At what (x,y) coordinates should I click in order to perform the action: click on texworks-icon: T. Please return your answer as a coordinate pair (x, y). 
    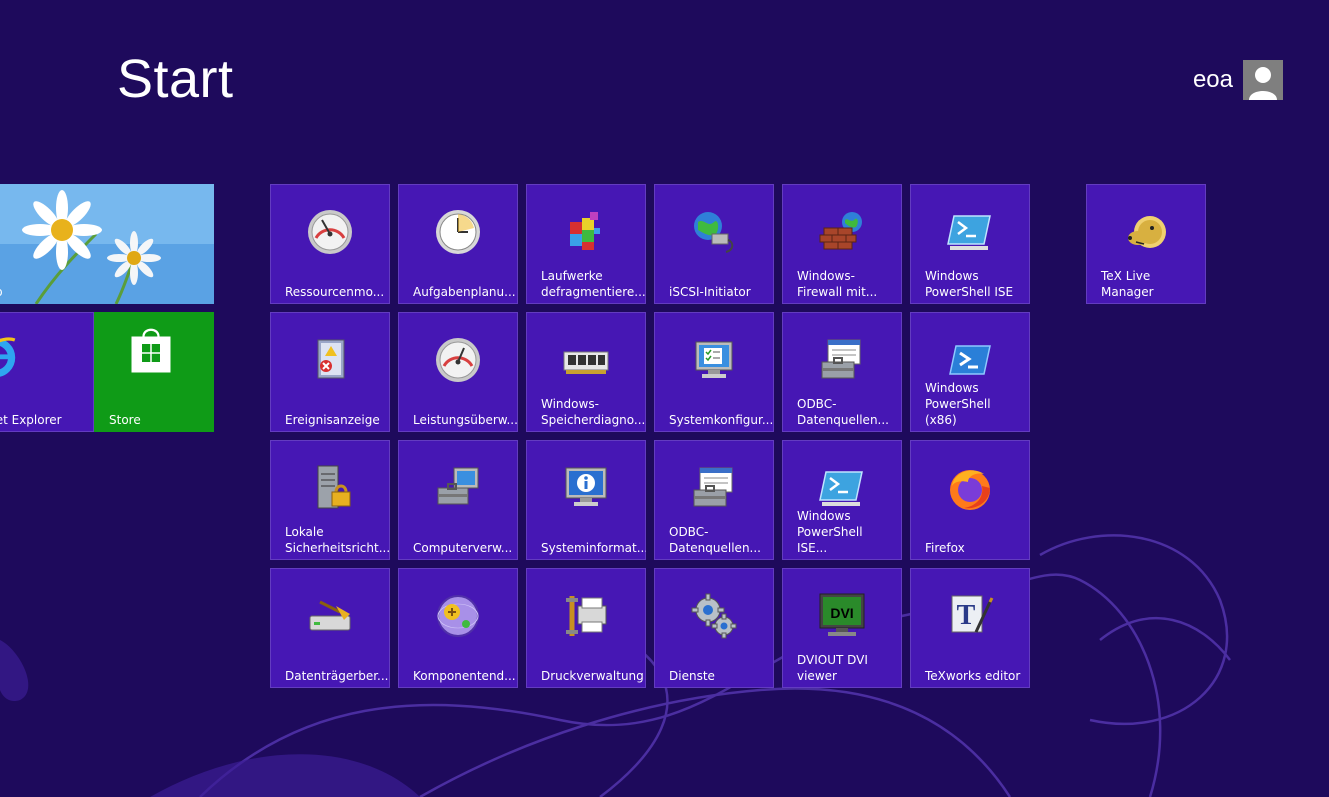
    Looking at the image, I should click on (970, 616).